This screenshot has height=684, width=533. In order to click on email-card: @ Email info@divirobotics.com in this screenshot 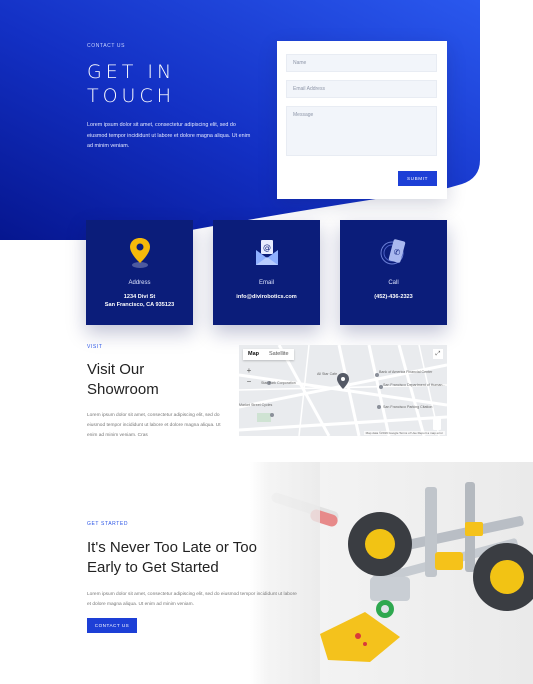, I will do `click(266, 272)`.